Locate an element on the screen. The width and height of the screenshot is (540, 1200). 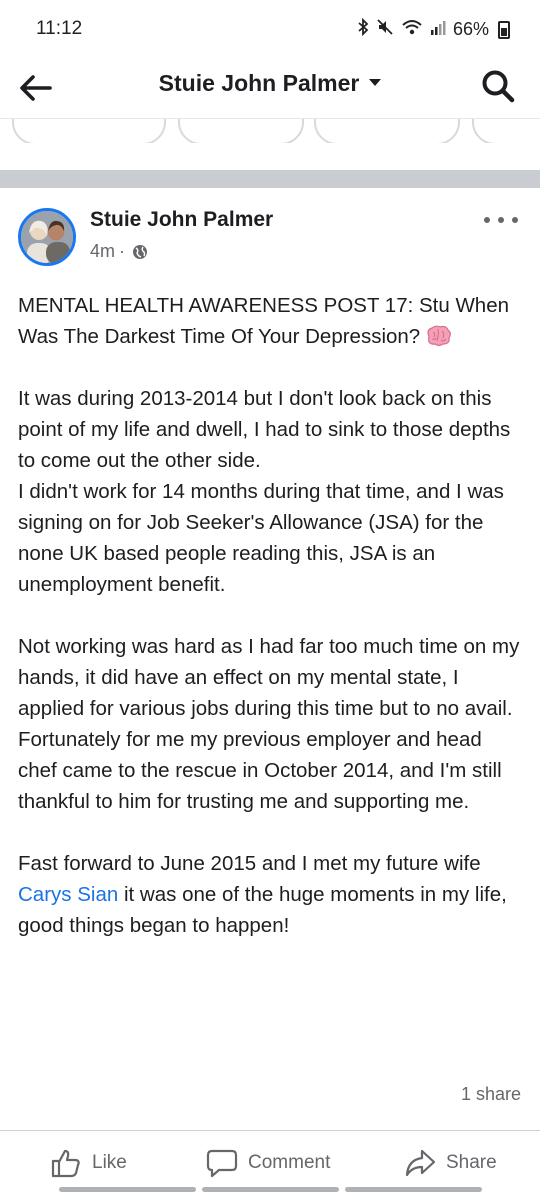
mention-link: Carys Sian is located at coordinates (68, 894).